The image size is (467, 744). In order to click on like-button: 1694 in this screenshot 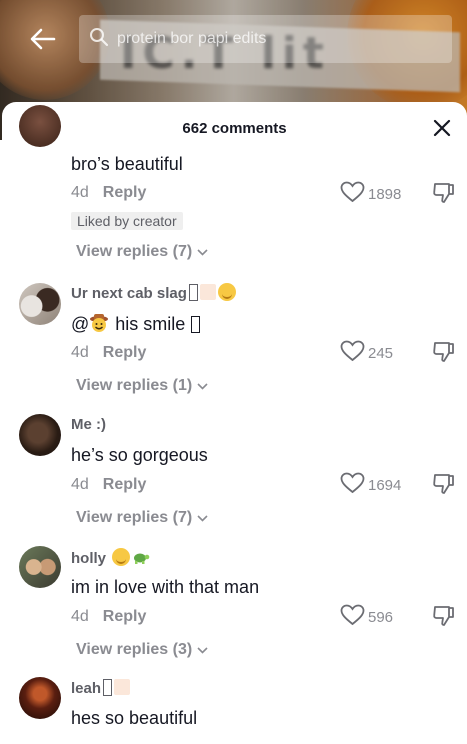, I will do `click(370, 485)`.